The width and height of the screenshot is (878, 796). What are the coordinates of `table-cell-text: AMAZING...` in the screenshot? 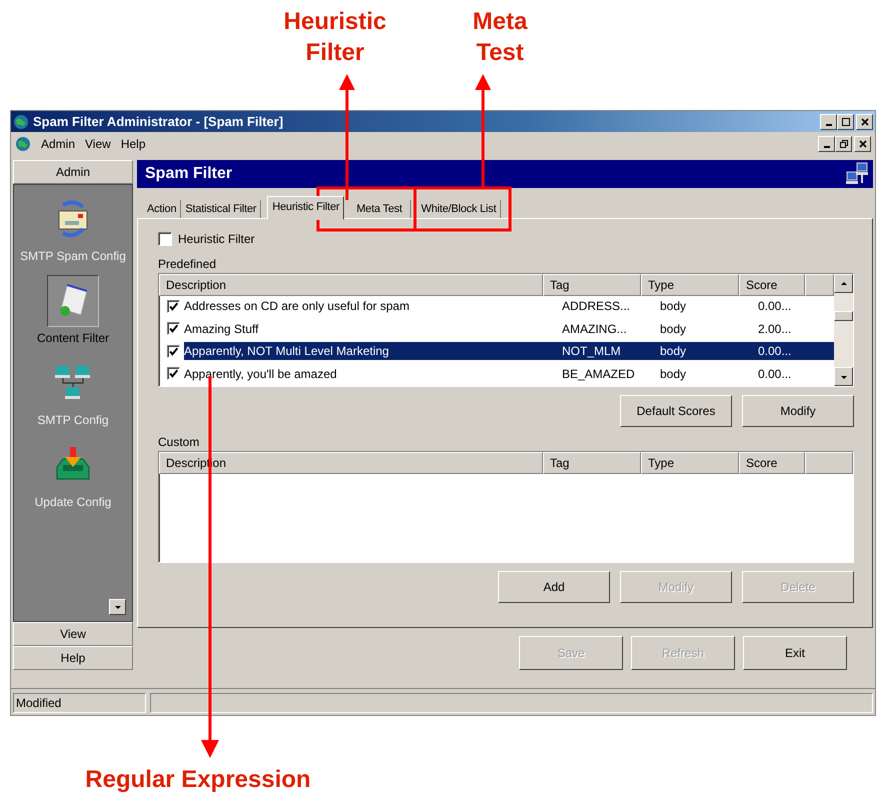 It's located at (594, 329).